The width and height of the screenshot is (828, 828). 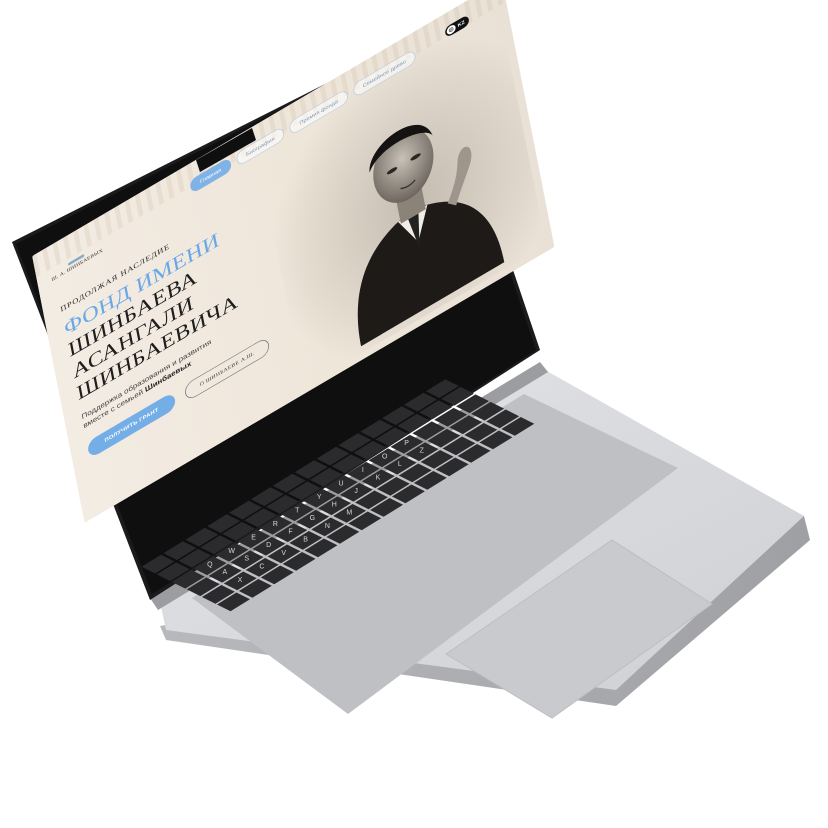 What do you see at coordinates (275, 524) in the screenshot?
I see `key-label: R` at bounding box center [275, 524].